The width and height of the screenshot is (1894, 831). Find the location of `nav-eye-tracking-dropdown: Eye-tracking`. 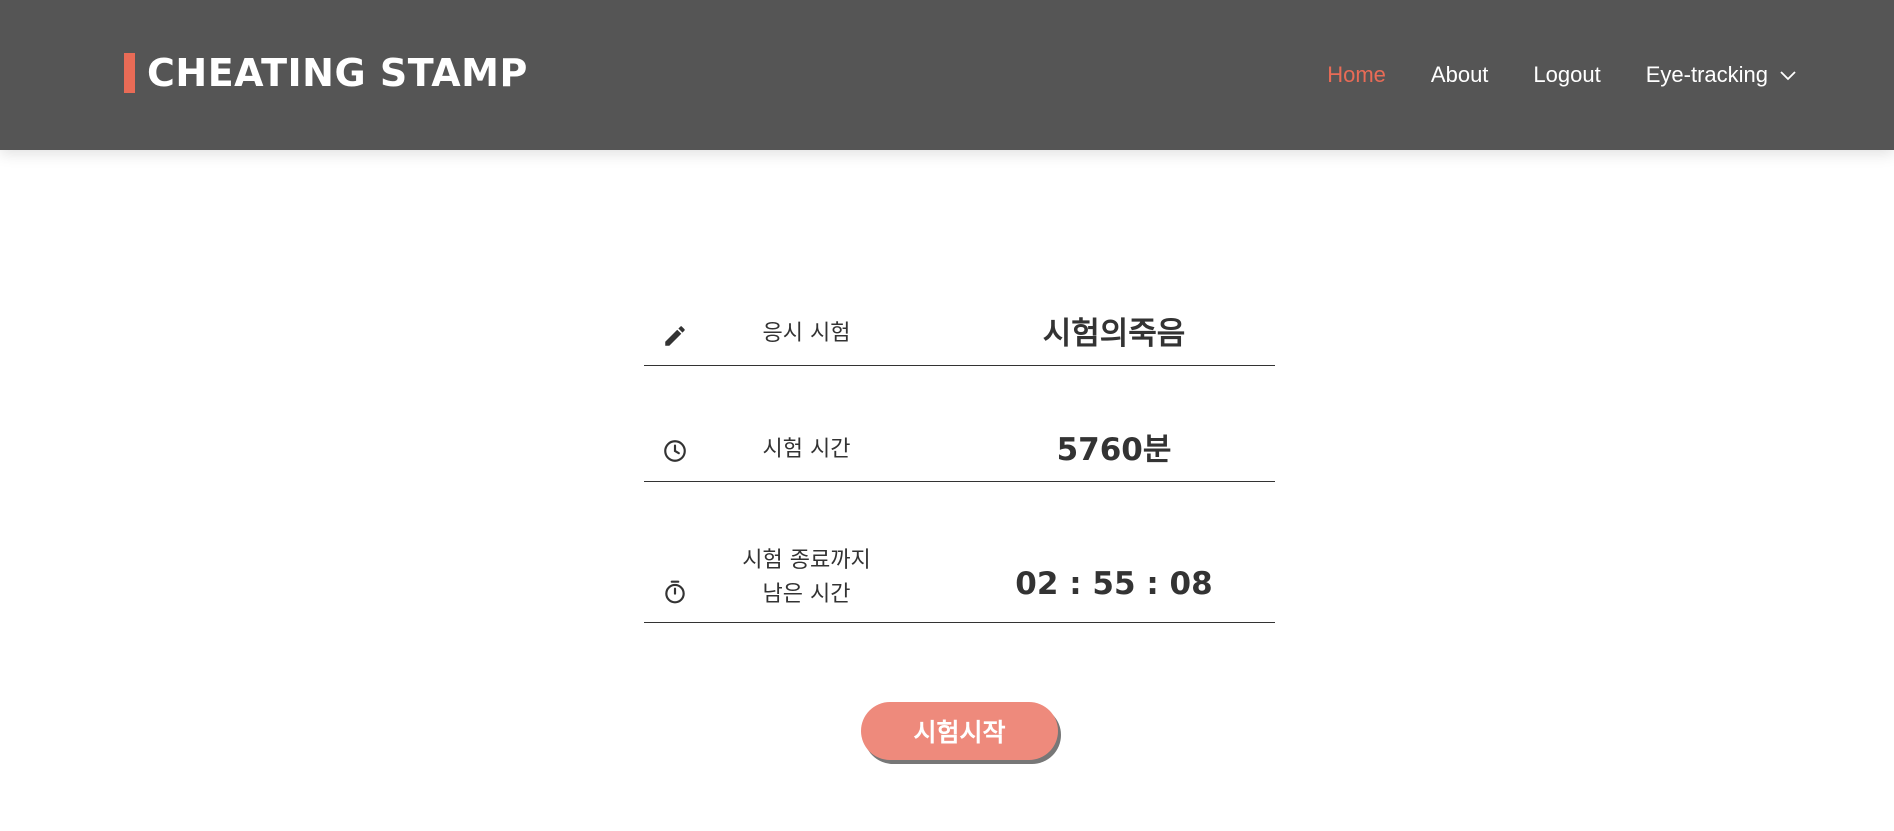

nav-eye-tracking-dropdown: Eye-tracking is located at coordinates (1722, 75).